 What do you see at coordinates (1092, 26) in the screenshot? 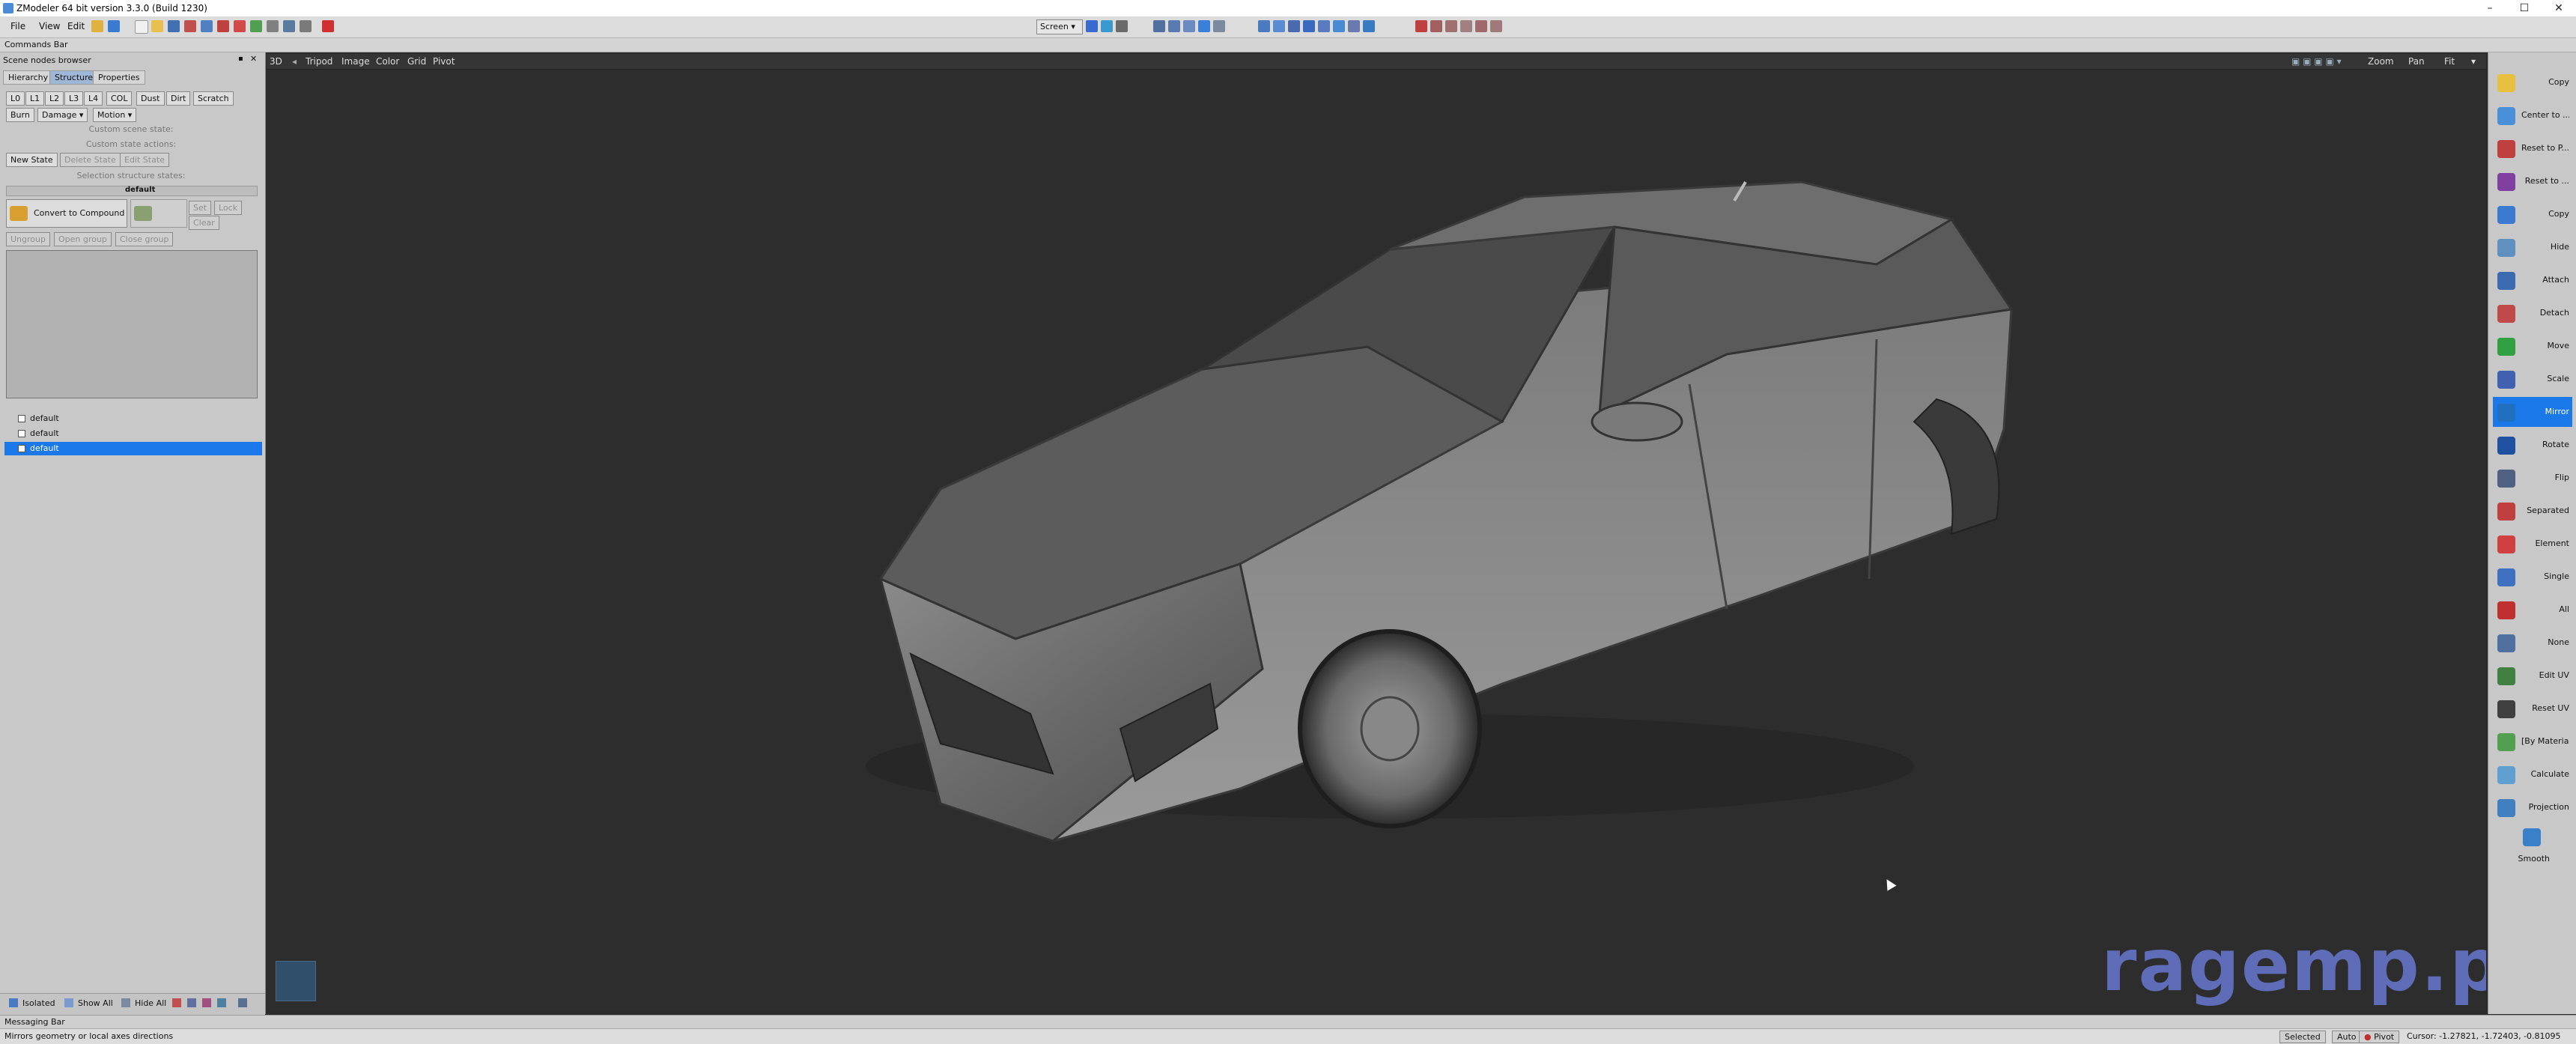
I see `axis-x-icon` at bounding box center [1092, 26].